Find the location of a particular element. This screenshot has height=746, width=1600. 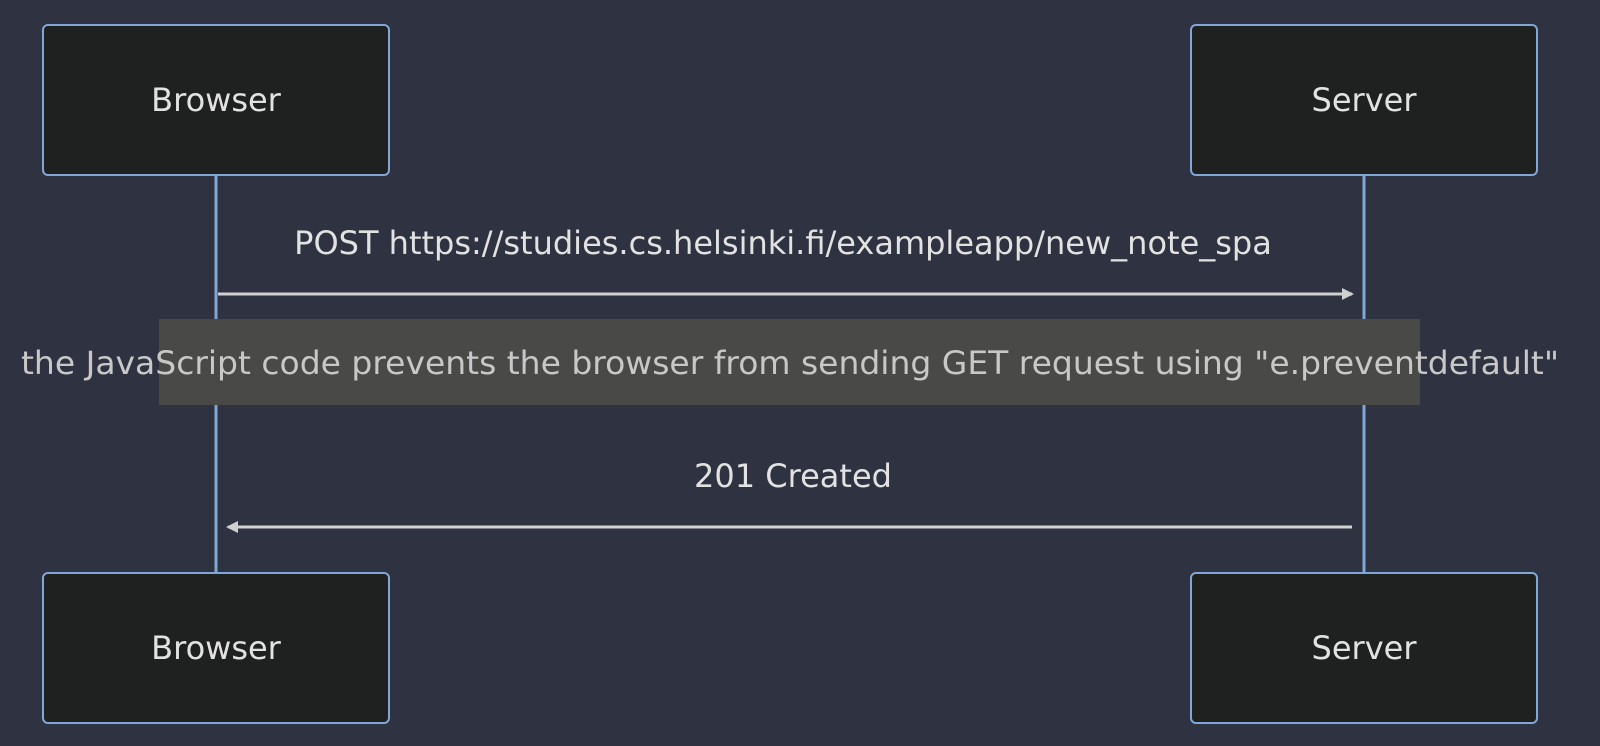

participant-browser-top-label: Browser is located at coordinates (216, 100).